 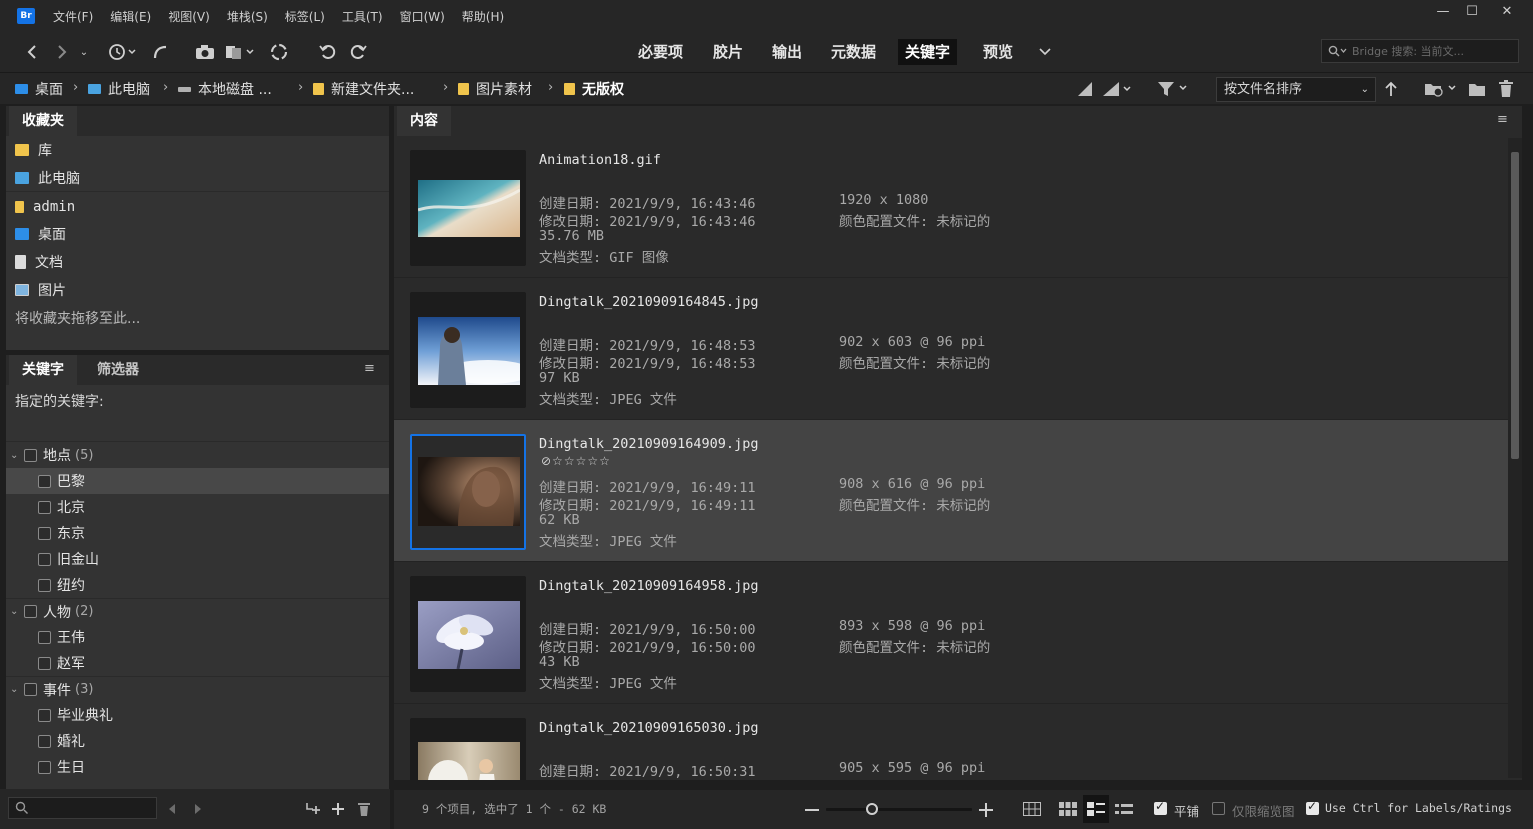 I want to click on content-scrollbar, so click(x=1515, y=458).